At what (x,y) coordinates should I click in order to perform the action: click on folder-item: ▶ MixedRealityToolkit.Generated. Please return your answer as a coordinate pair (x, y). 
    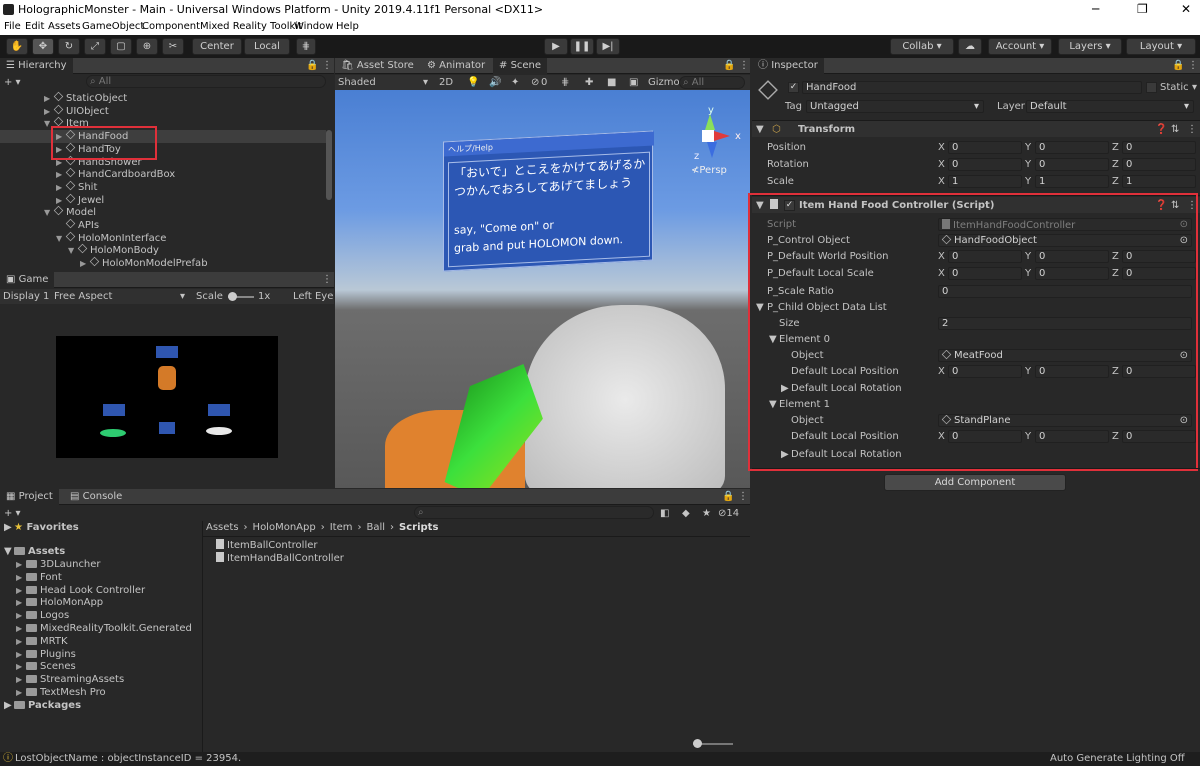
    Looking at the image, I should click on (104, 628).